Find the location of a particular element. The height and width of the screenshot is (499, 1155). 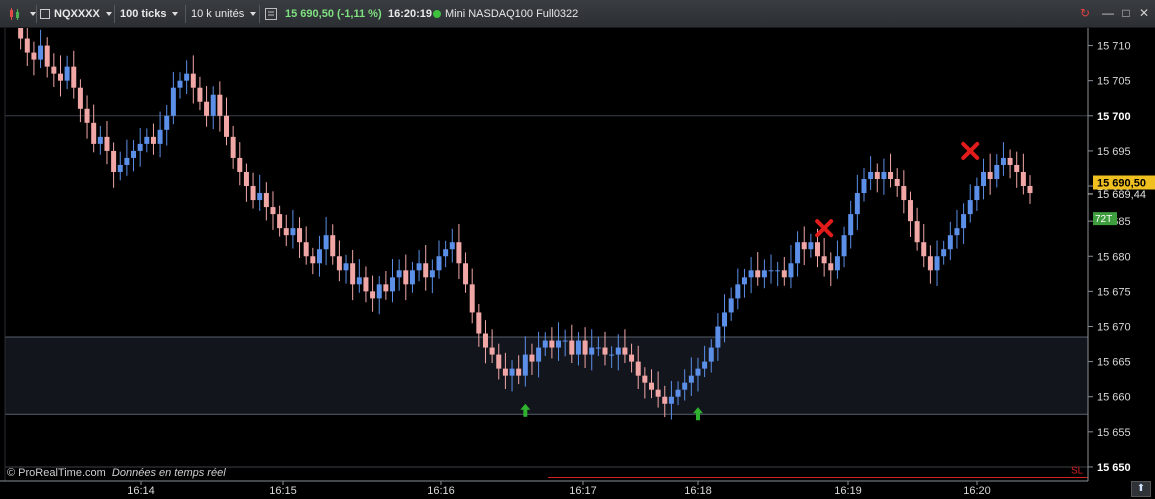

time-tick-label: 16:18 is located at coordinates (698, 491).